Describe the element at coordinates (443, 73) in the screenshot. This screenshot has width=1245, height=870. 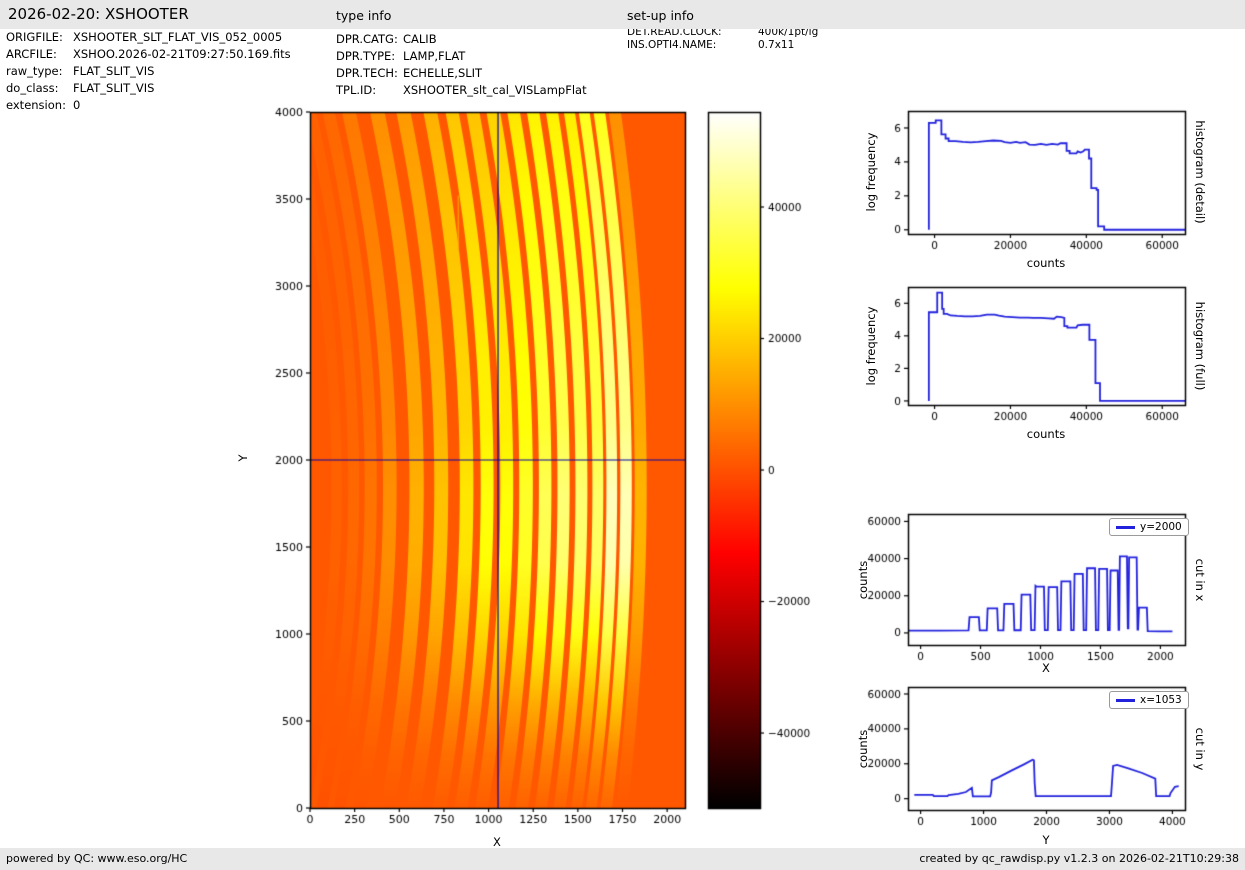
I see `info-value: ECHELLE,SLIT` at that location.